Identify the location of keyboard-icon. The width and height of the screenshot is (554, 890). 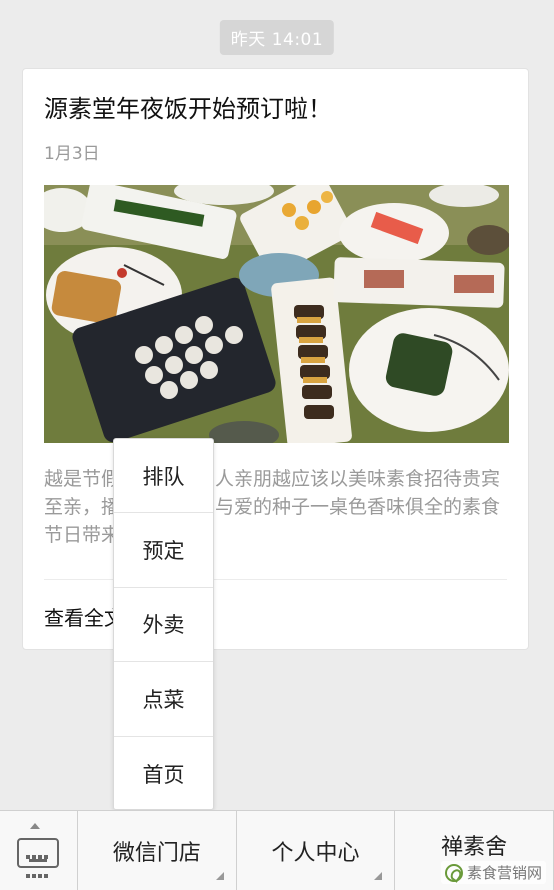
(38, 858).